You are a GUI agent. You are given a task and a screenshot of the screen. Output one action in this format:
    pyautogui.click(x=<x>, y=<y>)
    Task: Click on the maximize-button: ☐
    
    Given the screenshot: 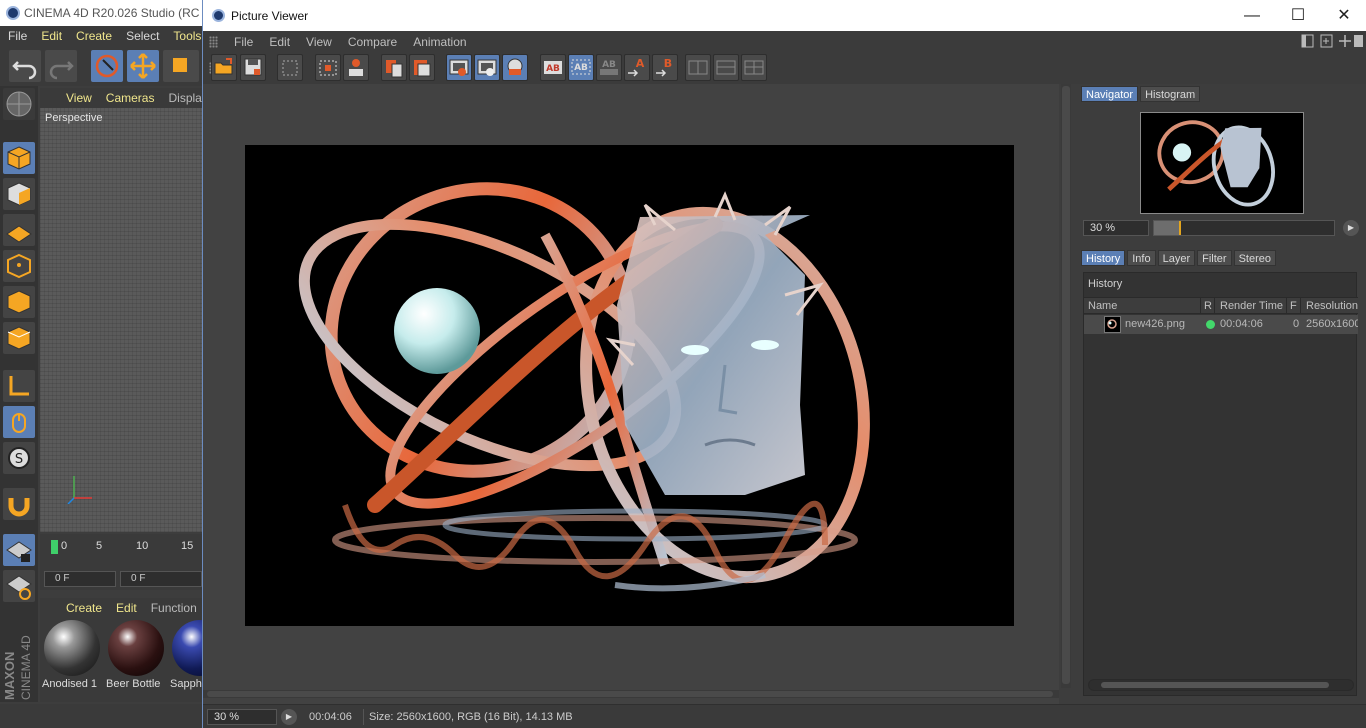 What is the action you would take?
    pyautogui.click(x=1298, y=15)
    